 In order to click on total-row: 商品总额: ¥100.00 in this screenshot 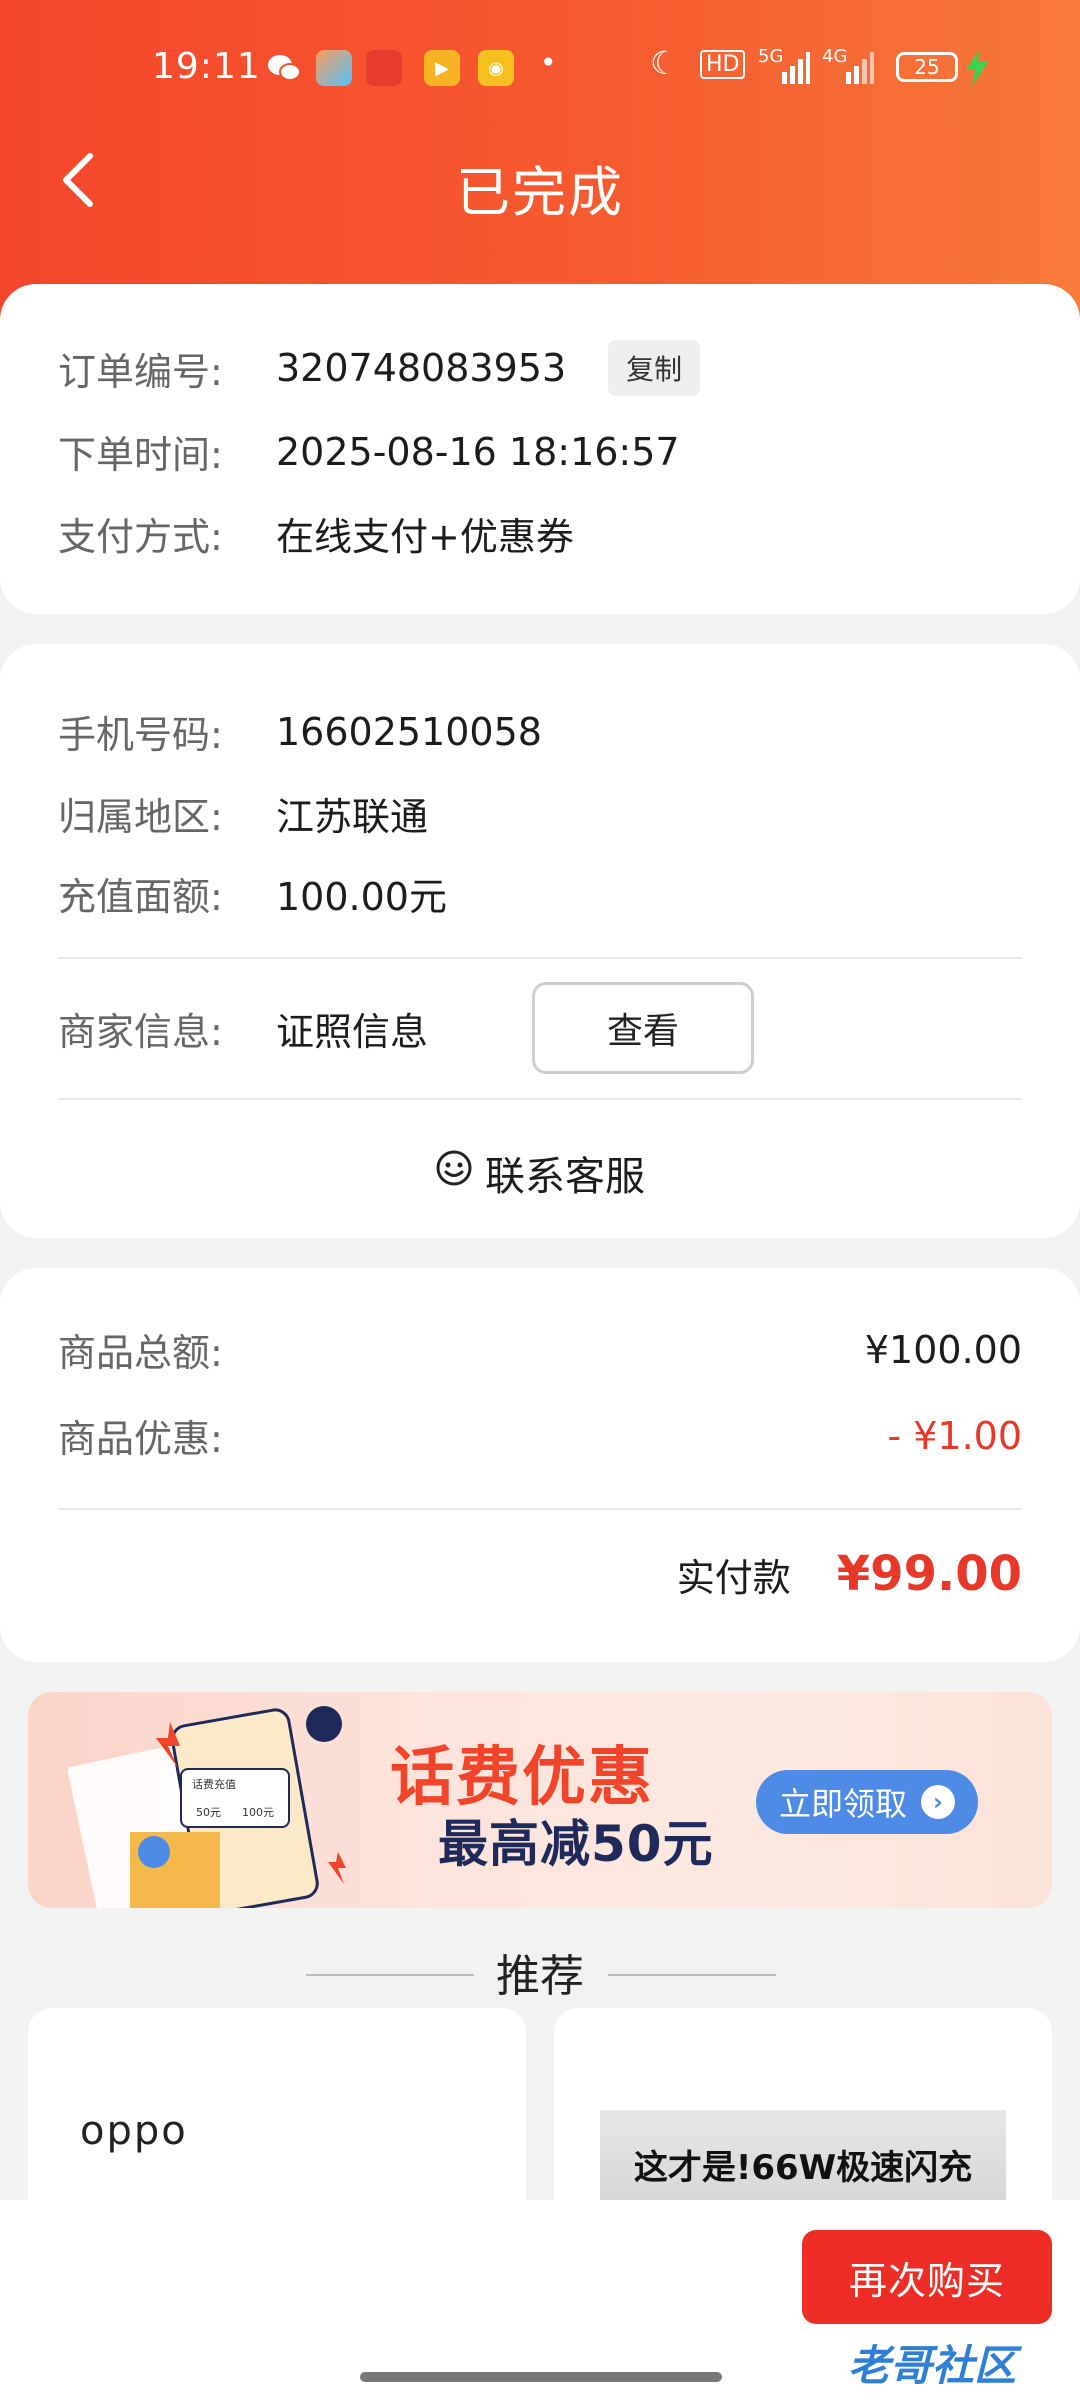, I will do `click(540, 1349)`.